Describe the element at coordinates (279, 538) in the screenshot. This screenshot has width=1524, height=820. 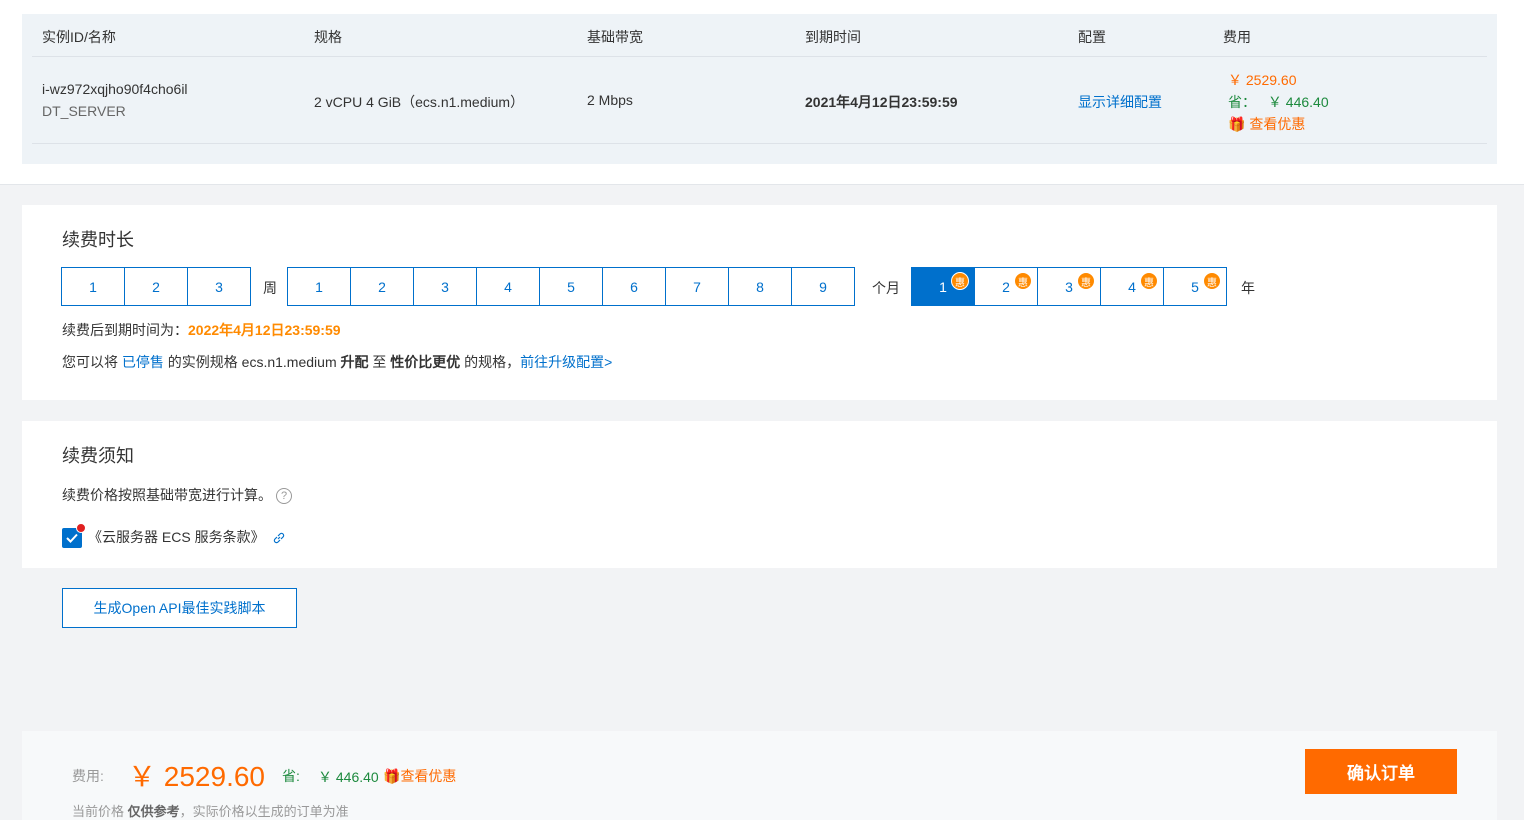
I see `link-icon` at that location.